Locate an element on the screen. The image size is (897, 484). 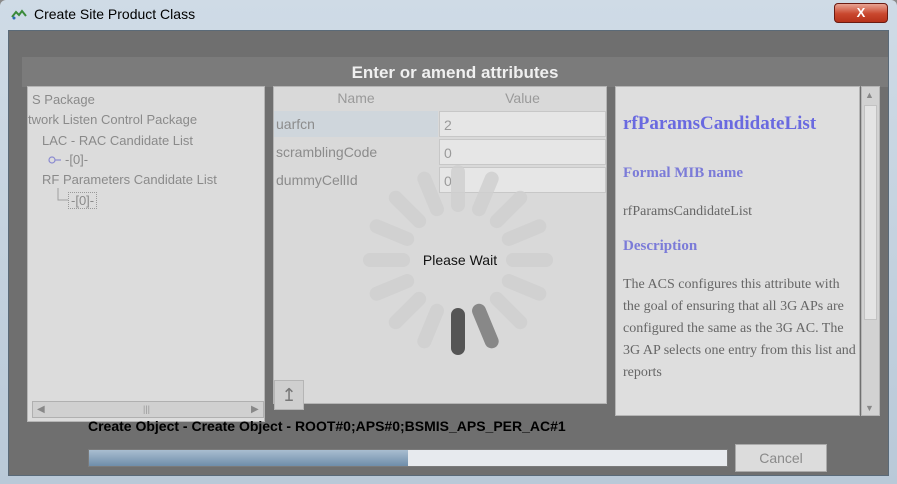
window-title: Create Site Product Class is located at coordinates (115, 14).